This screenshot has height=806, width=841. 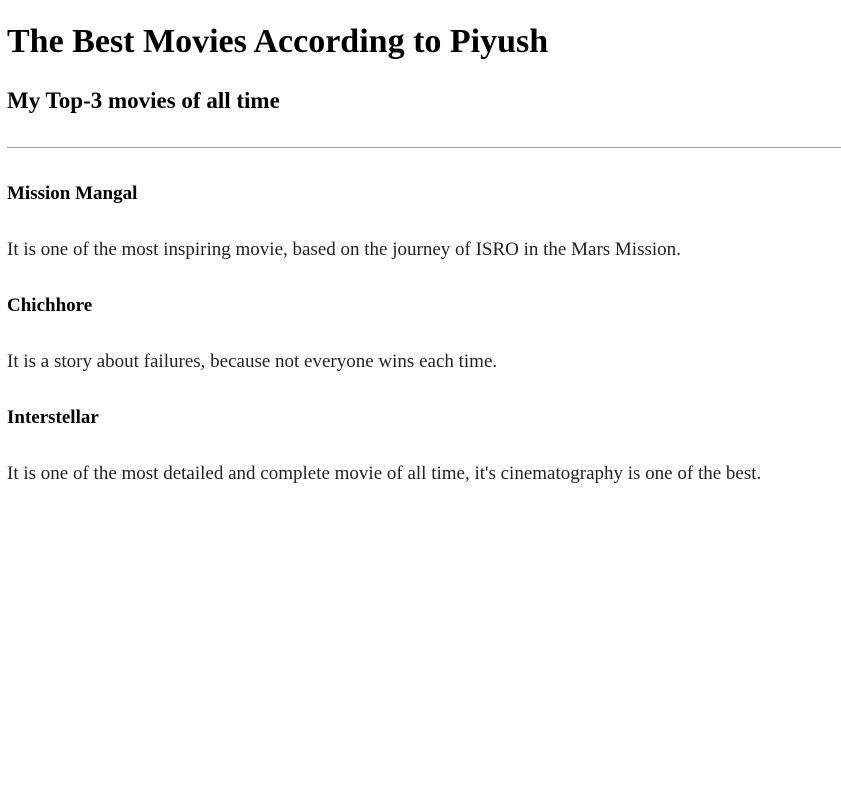 I want to click on divider, so click(x=424, y=147).